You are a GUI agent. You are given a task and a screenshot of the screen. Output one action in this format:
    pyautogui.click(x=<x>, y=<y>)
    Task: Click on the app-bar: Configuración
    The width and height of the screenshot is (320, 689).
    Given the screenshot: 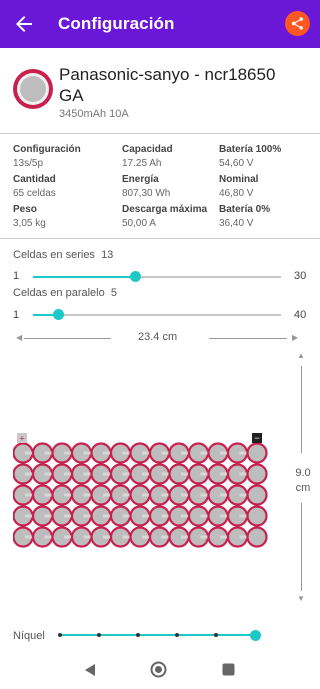 What is the action you would take?
    pyautogui.click(x=160, y=24)
    